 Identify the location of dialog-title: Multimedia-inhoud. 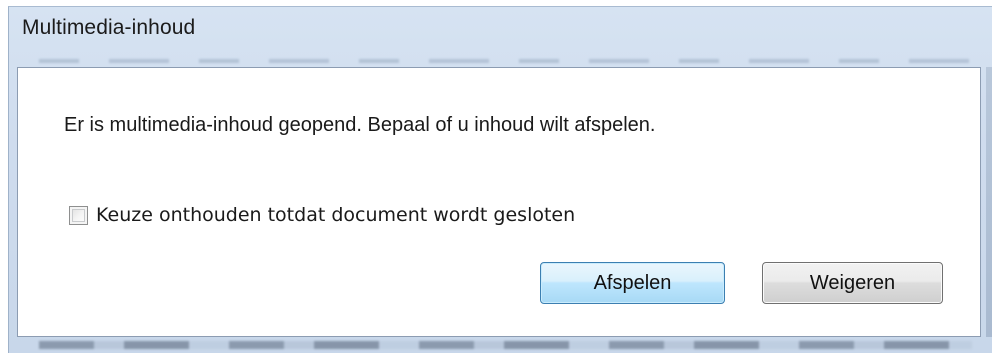
(109, 27).